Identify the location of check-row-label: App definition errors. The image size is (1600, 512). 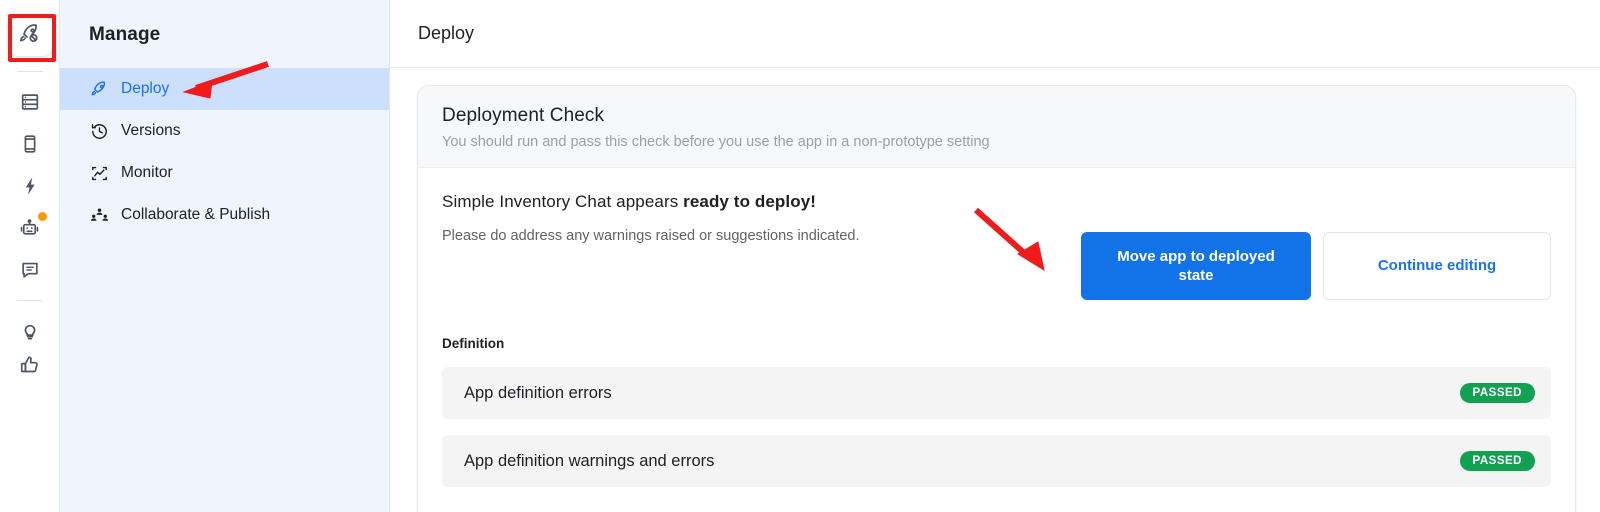
(538, 392).